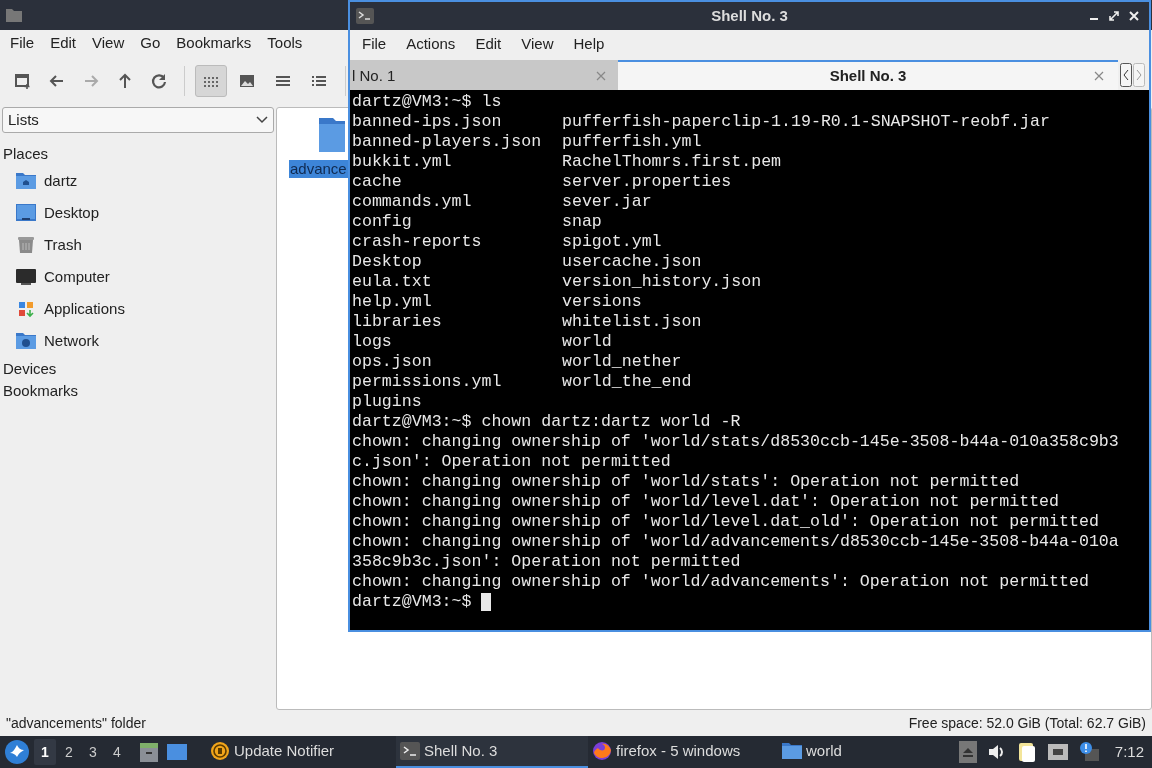 This screenshot has width=1152, height=768. What do you see at coordinates (546, 561) in the screenshot?
I see `terminal-text: 358c9b3c.json': Operation not permitted` at bounding box center [546, 561].